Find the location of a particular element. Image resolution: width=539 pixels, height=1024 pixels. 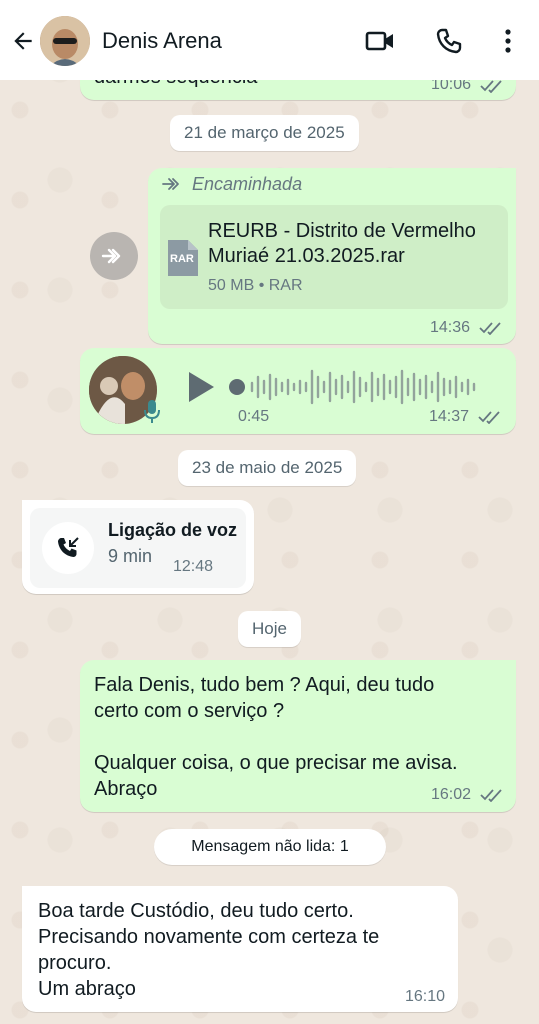

file-name-line-1: REURB - Distrito de Vermelho is located at coordinates (342, 231).